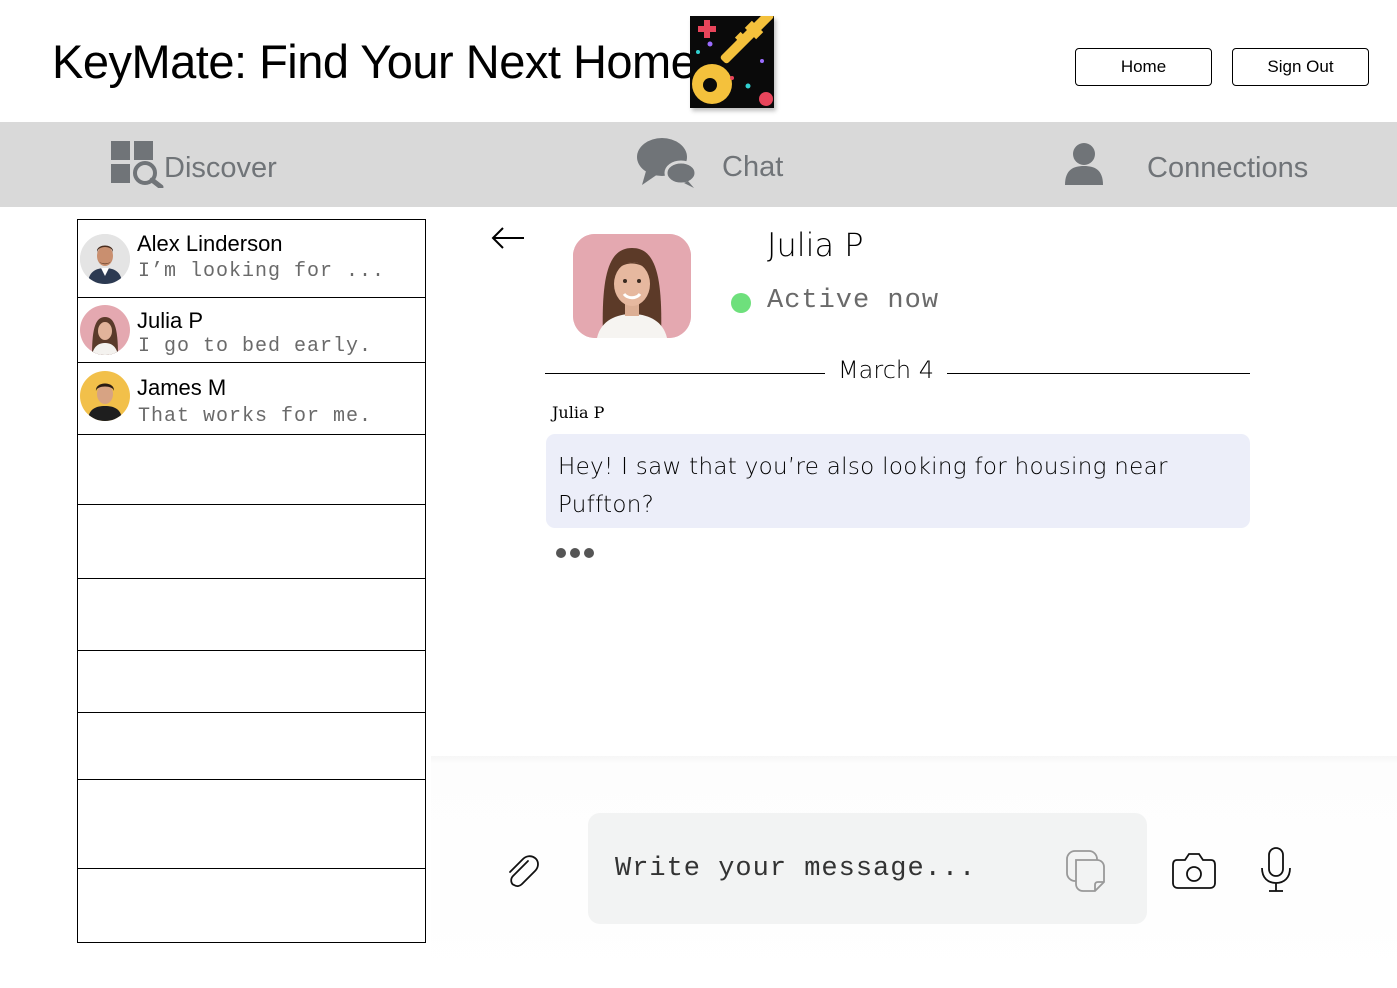  Describe the element at coordinates (732, 59) in the screenshot. I see `key-logo-icon` at that location.